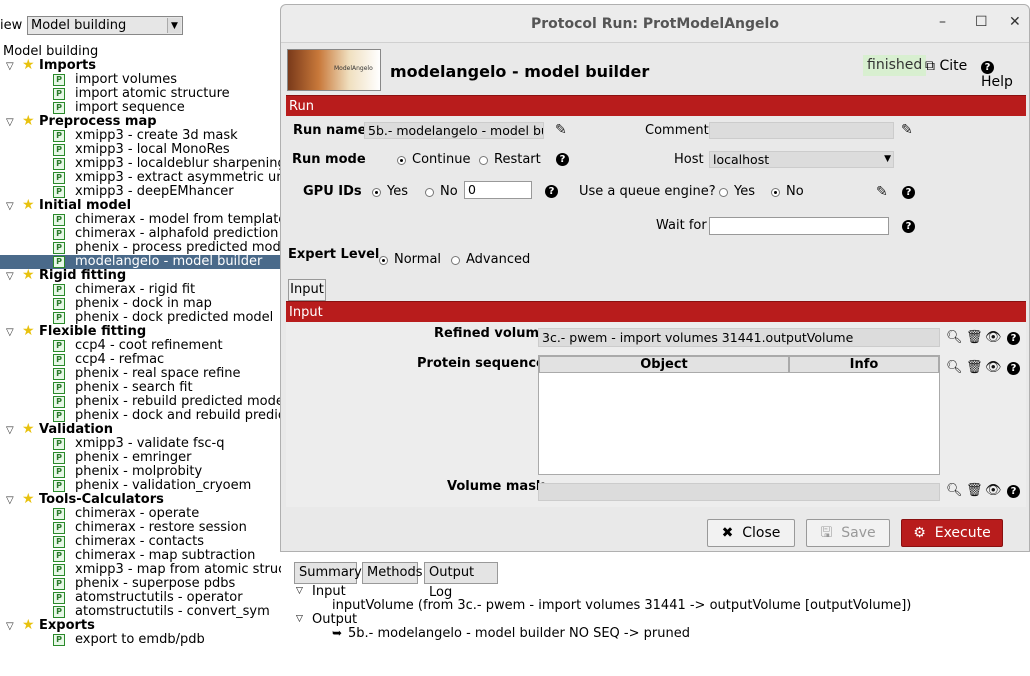 The image size is (1030, 676). Describe the element at coordinates (751, 533) in the screenshot. I see `close-button: ✖ Close` at that location.